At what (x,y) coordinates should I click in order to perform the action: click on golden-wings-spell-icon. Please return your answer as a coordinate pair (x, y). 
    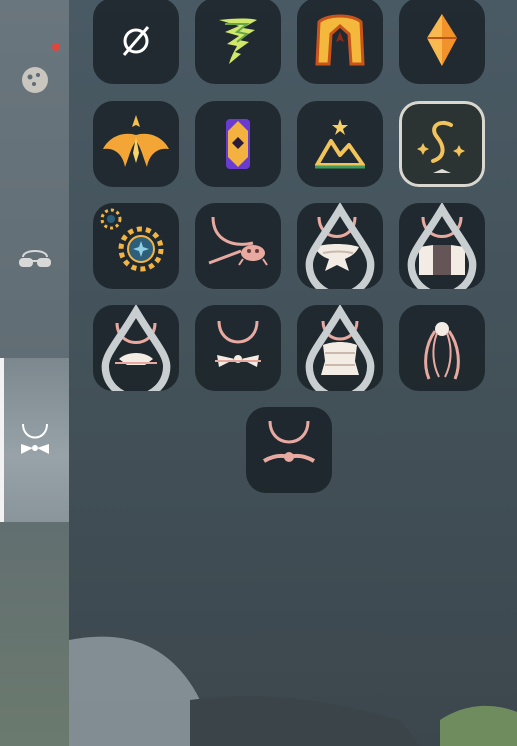
    Looking at the image, I should click on (136, 141).